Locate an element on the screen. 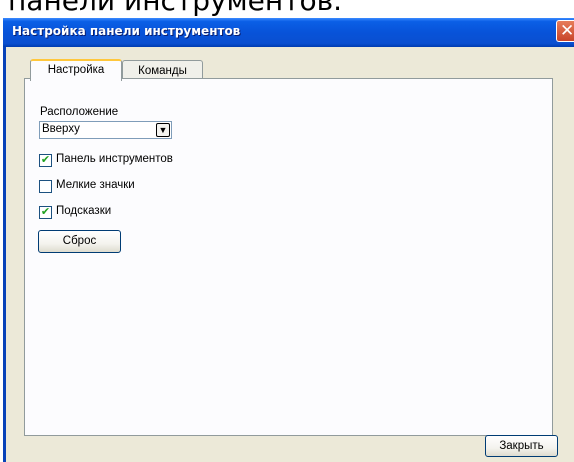 The height and width of the screenshot is (462, 574). location-select-value: Вверху is located at coordinates (61, 129).